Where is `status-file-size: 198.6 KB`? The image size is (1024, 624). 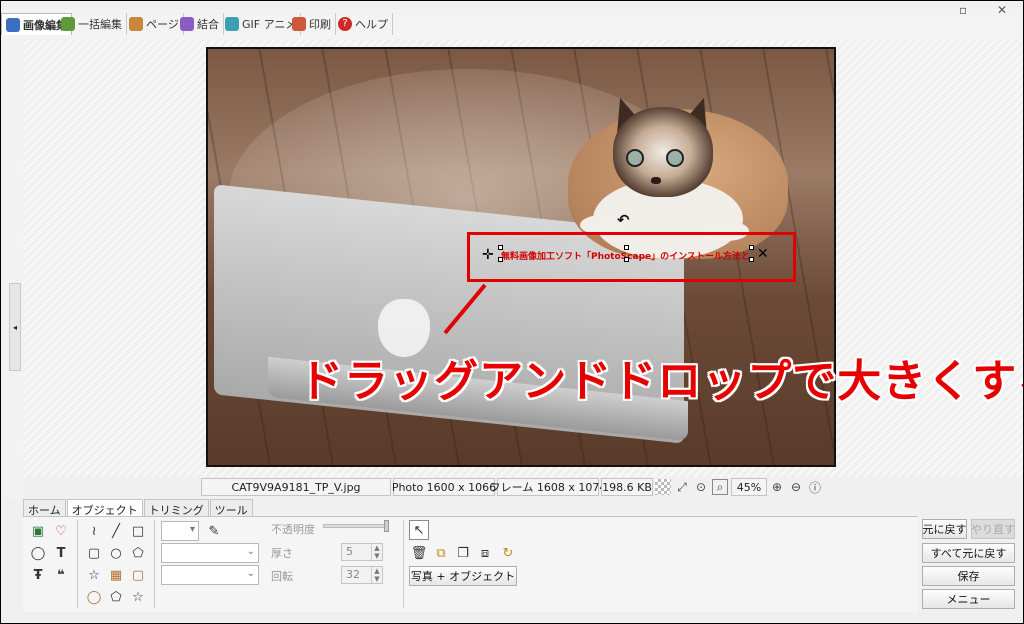 status-file-size: 198.6 KB is located at coordinates (627, 487).